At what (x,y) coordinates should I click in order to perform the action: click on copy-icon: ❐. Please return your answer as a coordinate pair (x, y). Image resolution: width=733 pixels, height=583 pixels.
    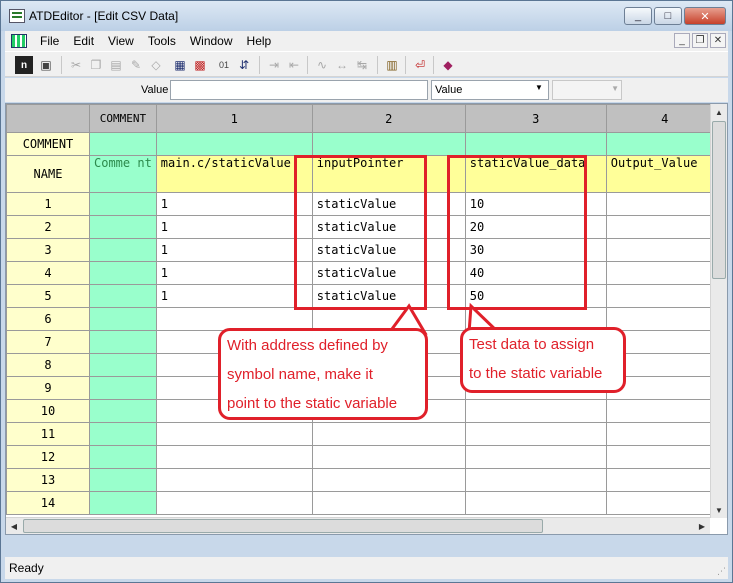
    Looking at the image, I should click on (96, 65).